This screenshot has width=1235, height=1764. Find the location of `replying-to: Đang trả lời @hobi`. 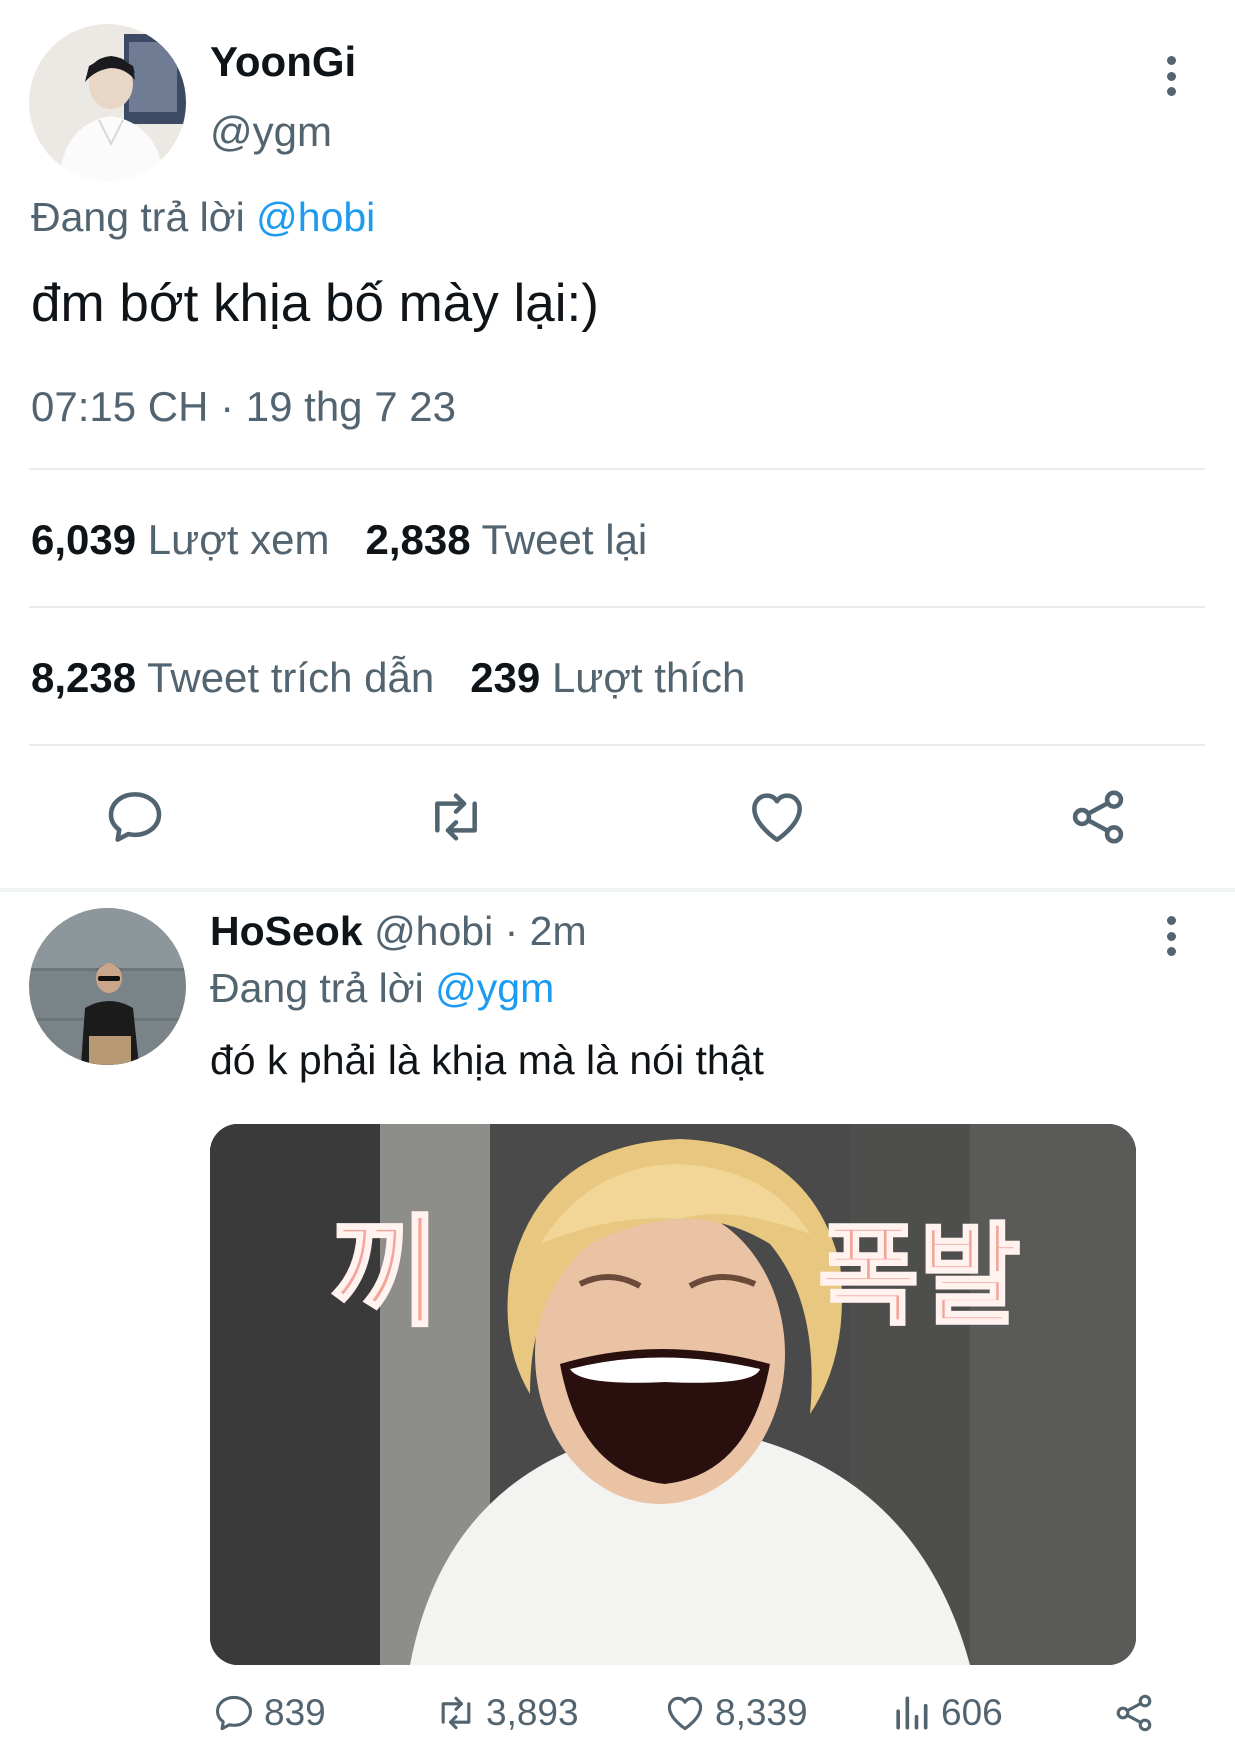

replying-to: Đang trả lời @hobi is located at coordinates (203, 217).